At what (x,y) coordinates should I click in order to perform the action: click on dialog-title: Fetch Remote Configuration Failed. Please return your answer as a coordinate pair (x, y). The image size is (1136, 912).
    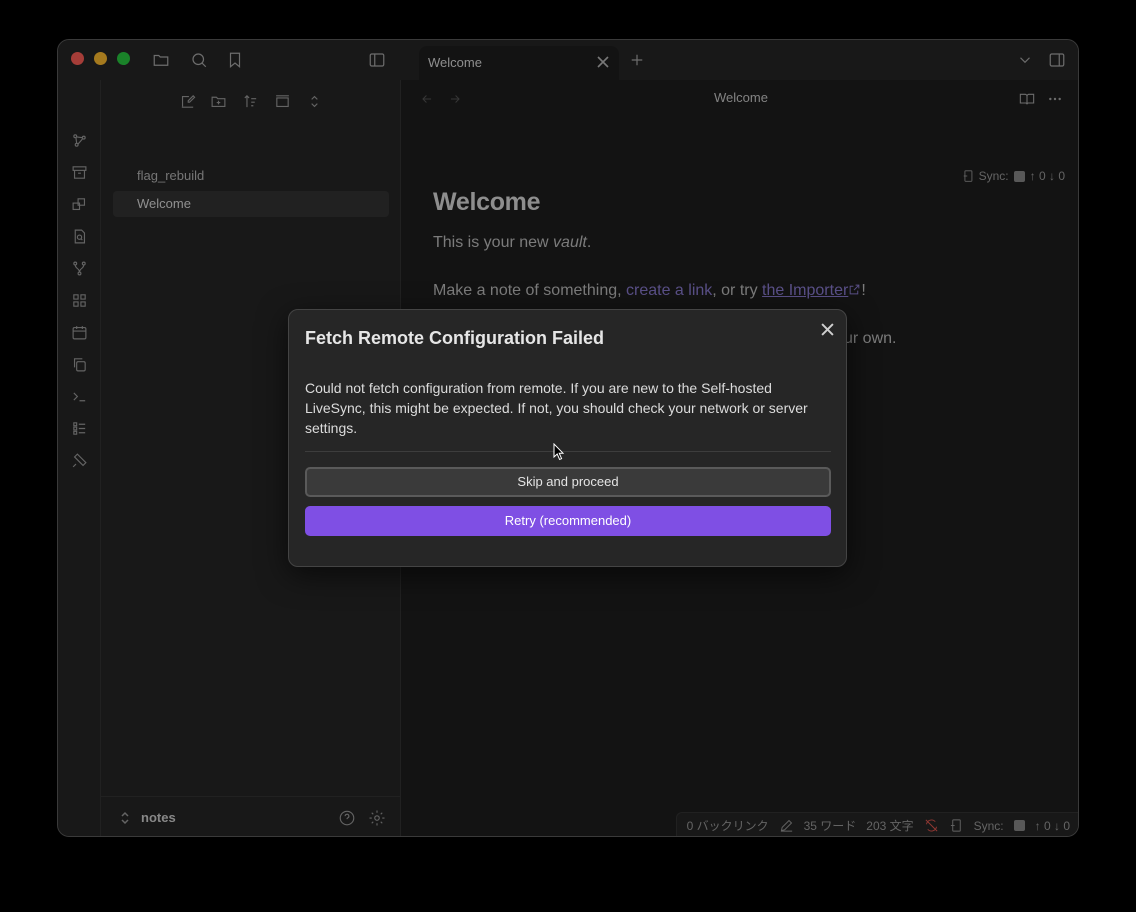
    Looking at the image, I should click on (455, 338).